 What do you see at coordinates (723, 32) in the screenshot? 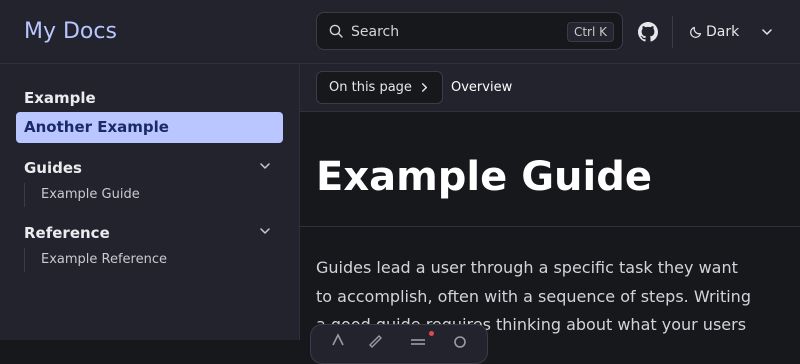
I see `theme-label: Dark` at bounding box center [723, 32].